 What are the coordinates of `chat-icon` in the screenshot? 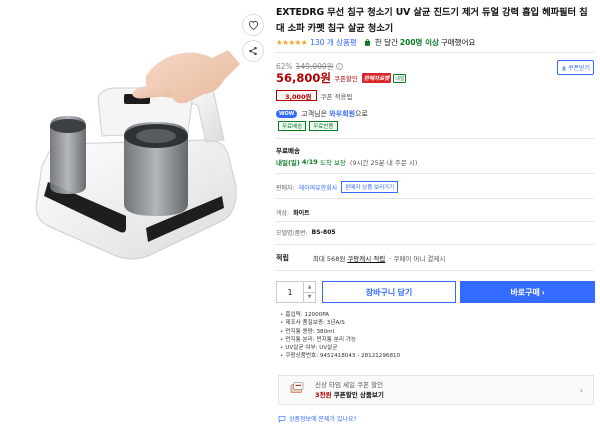 It's located at (282, 419).